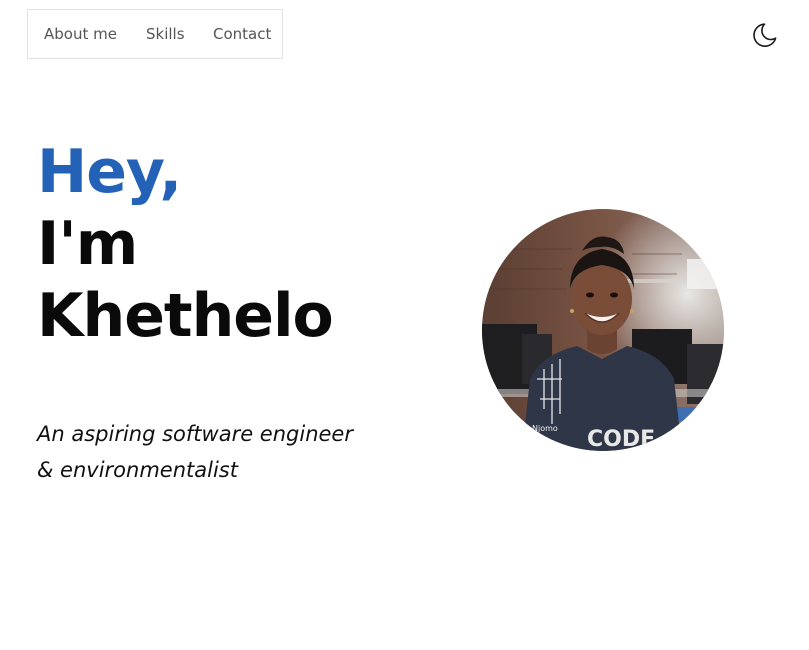 Image resolution: width=809 pixels, height=650 pixels. What do you see at coordinates (621, 439) in the screenshot?
I see `shirt-text: CODE` at bounding box center [621, 439].